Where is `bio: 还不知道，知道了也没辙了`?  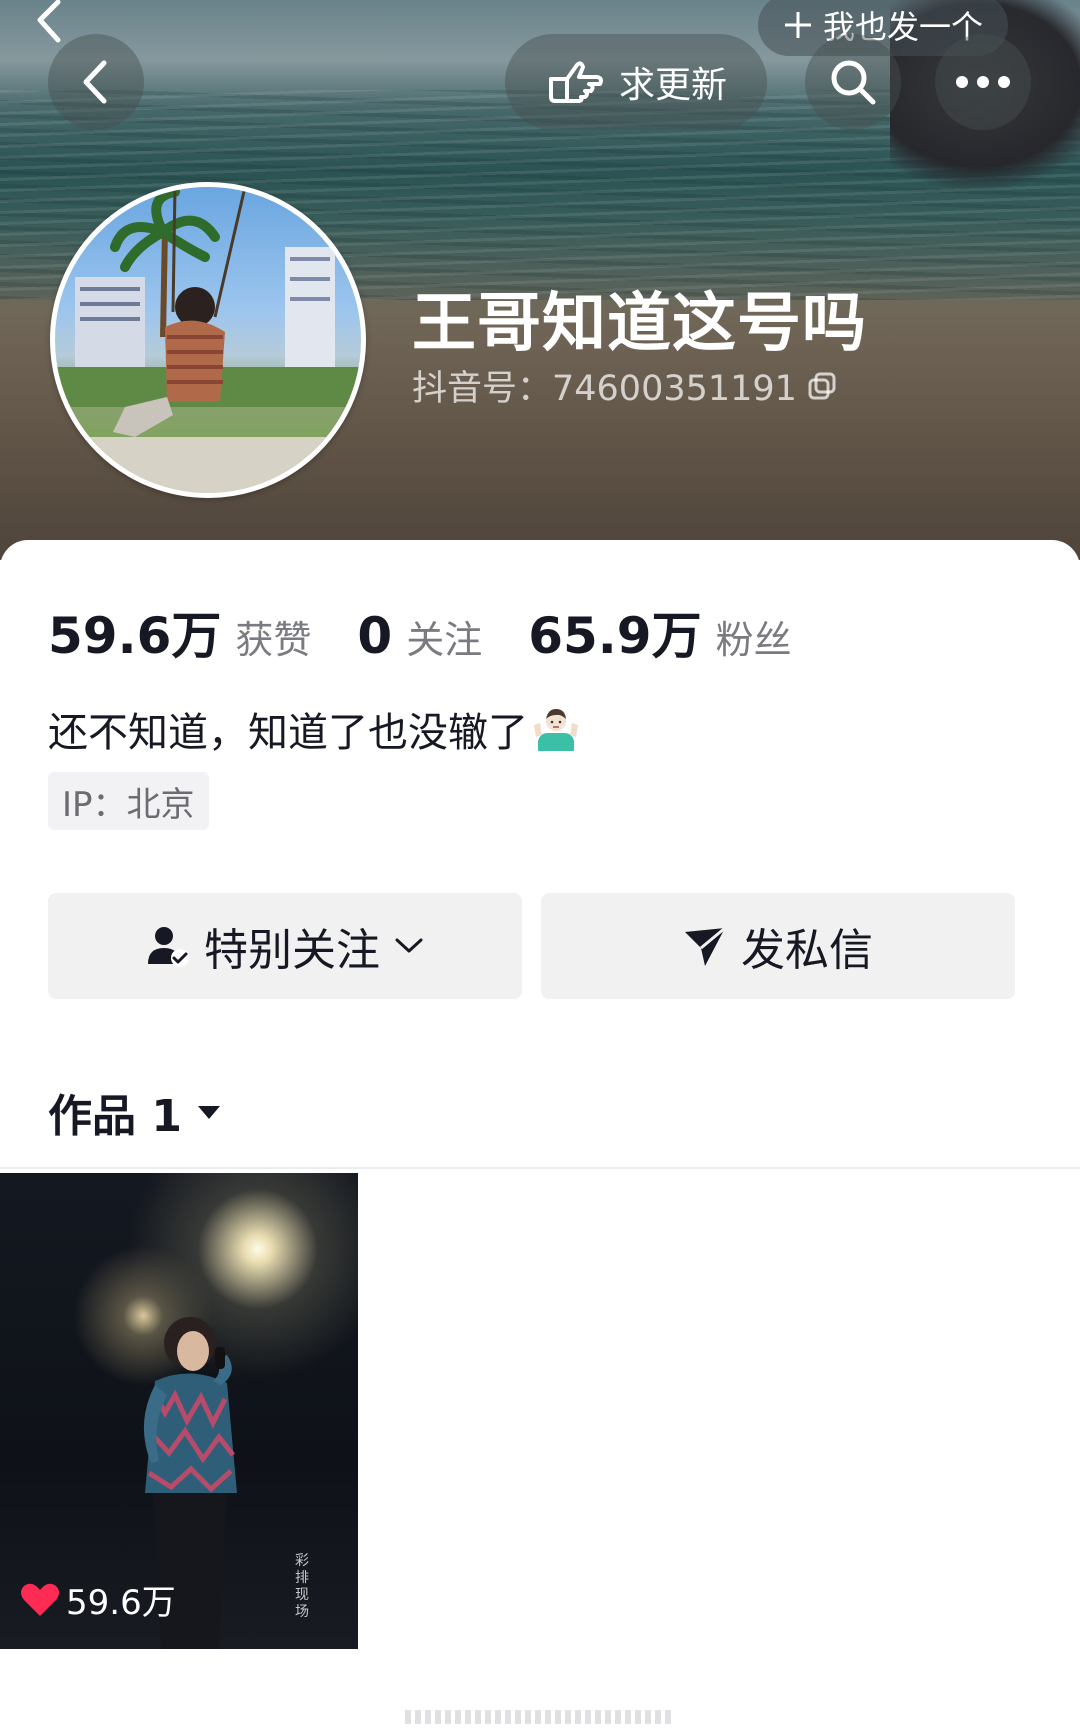 bio: 还不知道，知道了也没辙了 is located at coordinates (313, 729).